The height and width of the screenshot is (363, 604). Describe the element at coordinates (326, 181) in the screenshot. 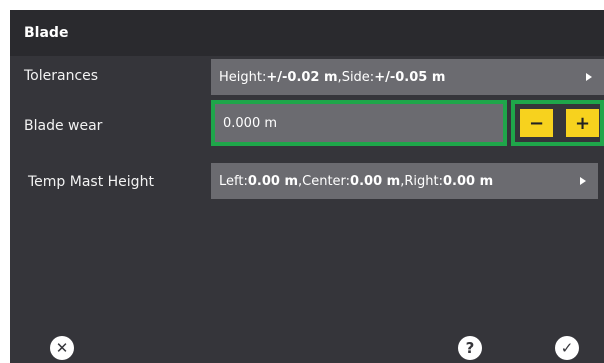

I see `mast-center-label: Center:` at that location.